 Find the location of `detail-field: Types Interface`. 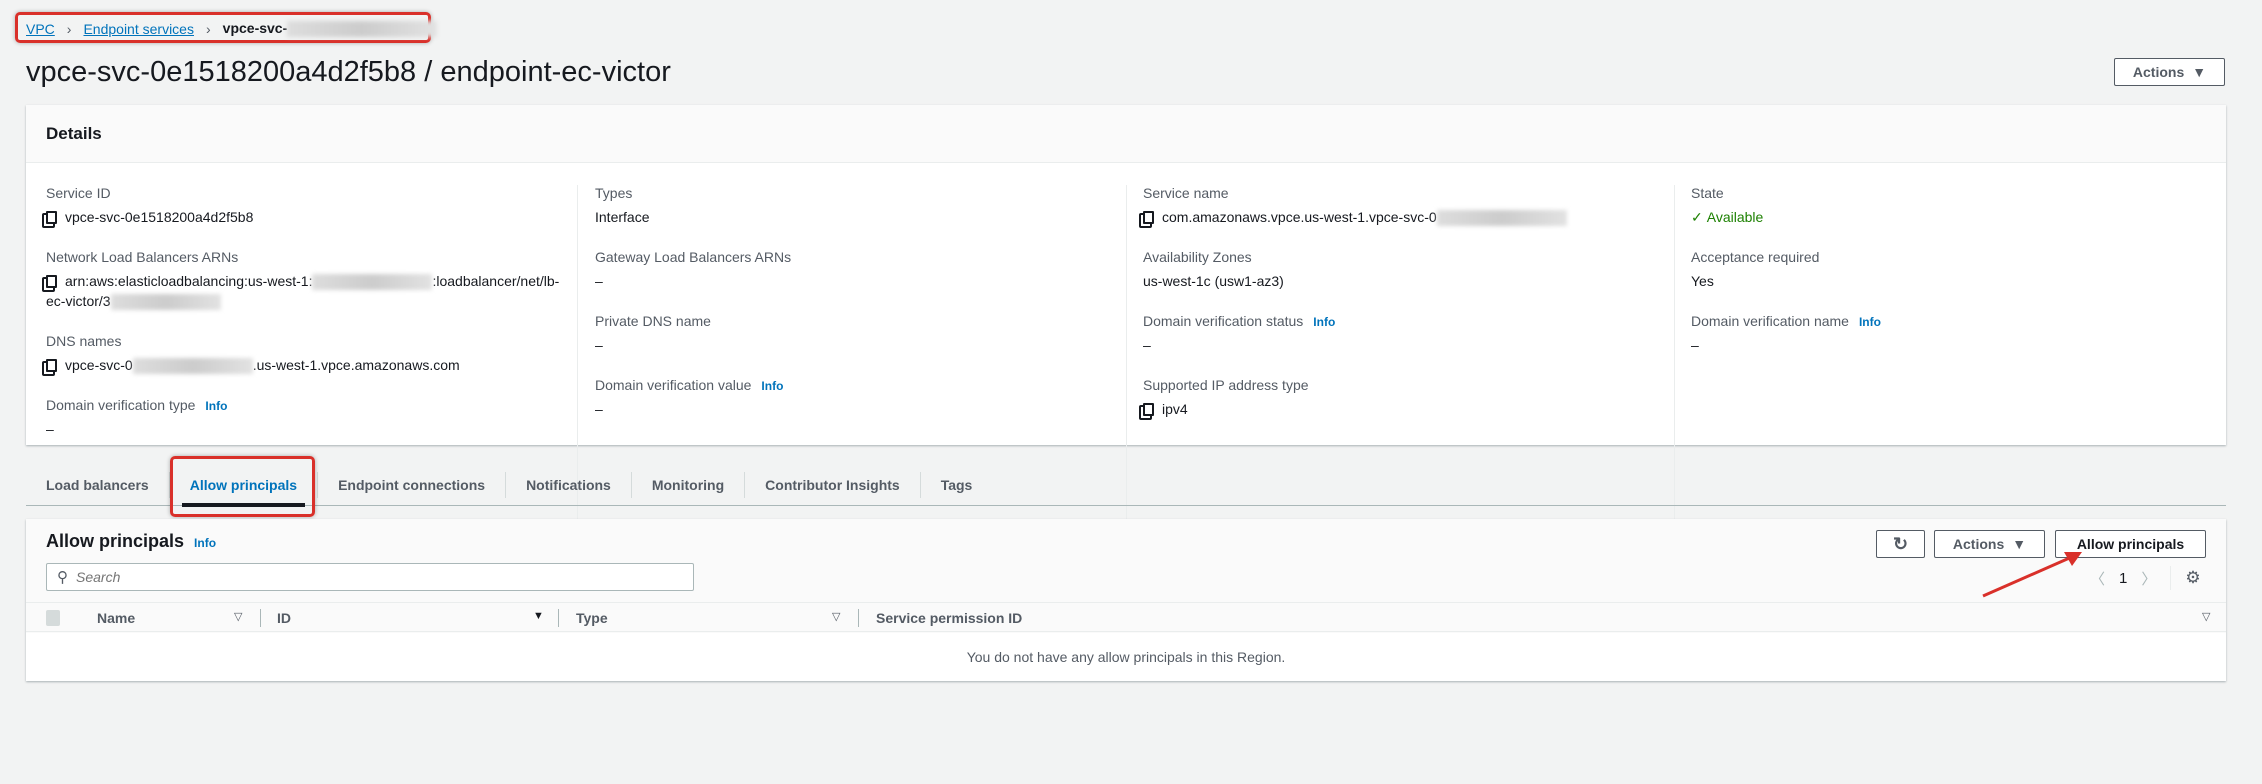

detail-field: Types Interface is located at coordinates (855, 206).